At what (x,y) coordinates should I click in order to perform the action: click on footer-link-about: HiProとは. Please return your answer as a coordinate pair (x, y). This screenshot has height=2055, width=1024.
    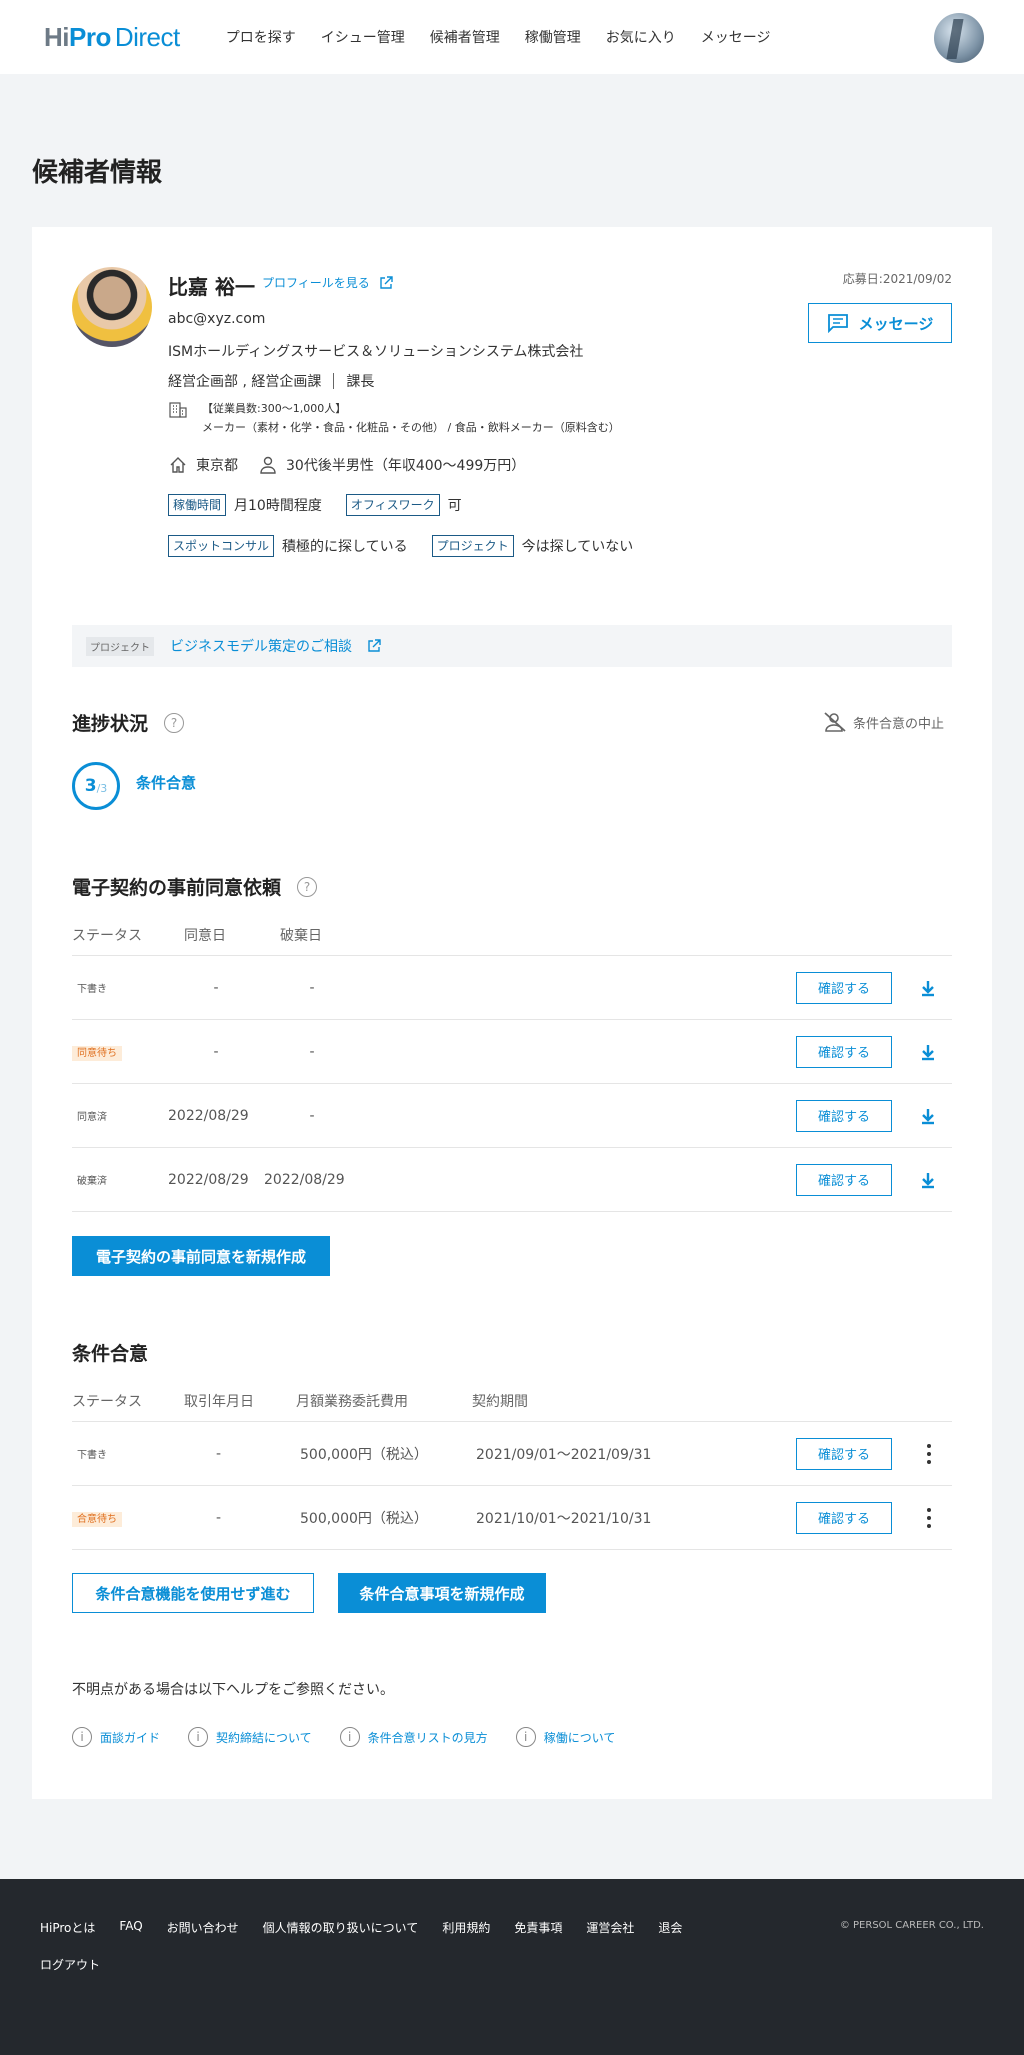
    Looking at the image, I should click on (67, 1927).